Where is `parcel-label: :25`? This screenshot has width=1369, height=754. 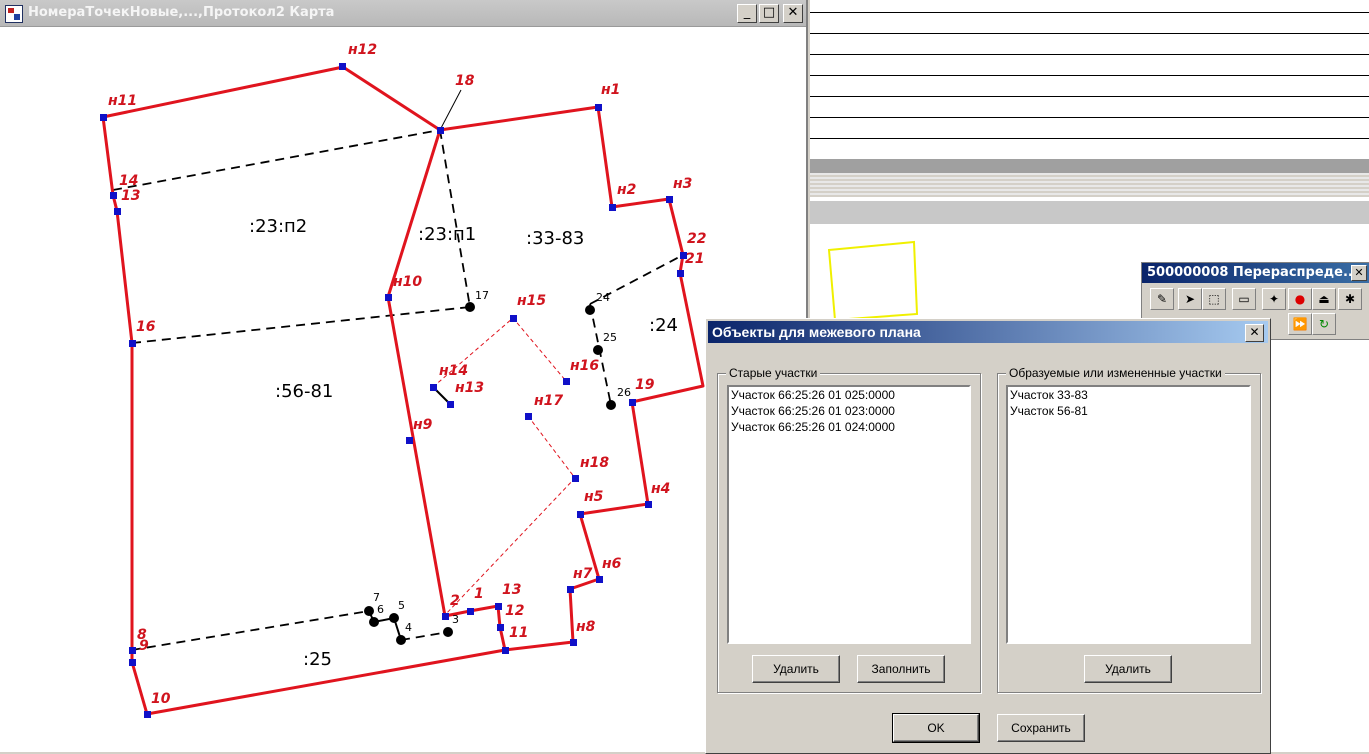 parcel-label: :25 is located at coordinates (317, 659).